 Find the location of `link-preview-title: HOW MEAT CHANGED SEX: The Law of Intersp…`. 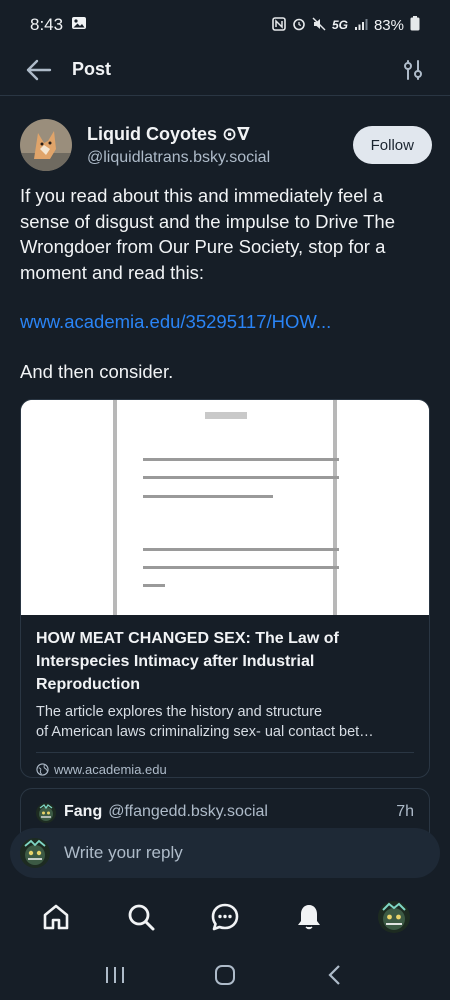

link-preview-title: HOW MEAT CHANGED SEX: The Law of Intersp… is located at coordinates (225, 661).